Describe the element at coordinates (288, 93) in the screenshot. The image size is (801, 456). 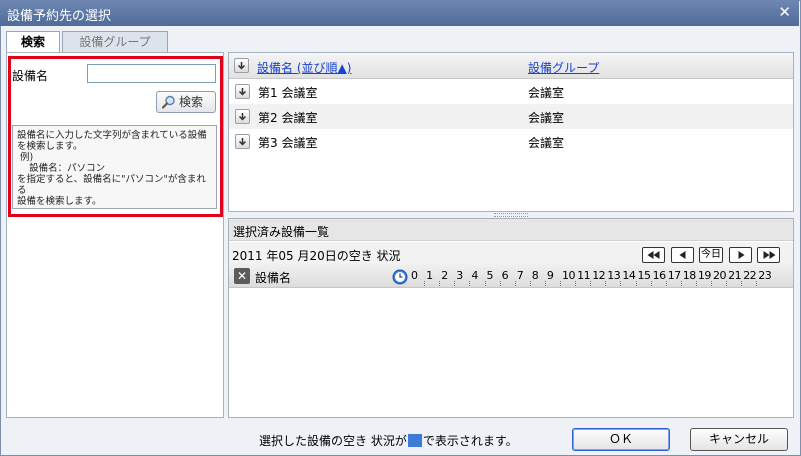
I see `row-name: 第1 会議室` at that location.